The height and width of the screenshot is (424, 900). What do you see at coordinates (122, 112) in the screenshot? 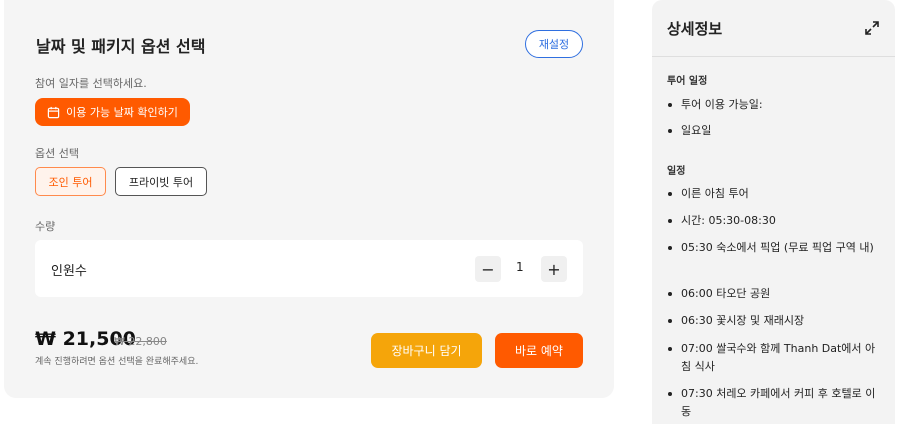
I see `check-dates-label: 이용 가능 날짜 확인하기` at bounding box center [122, 112].